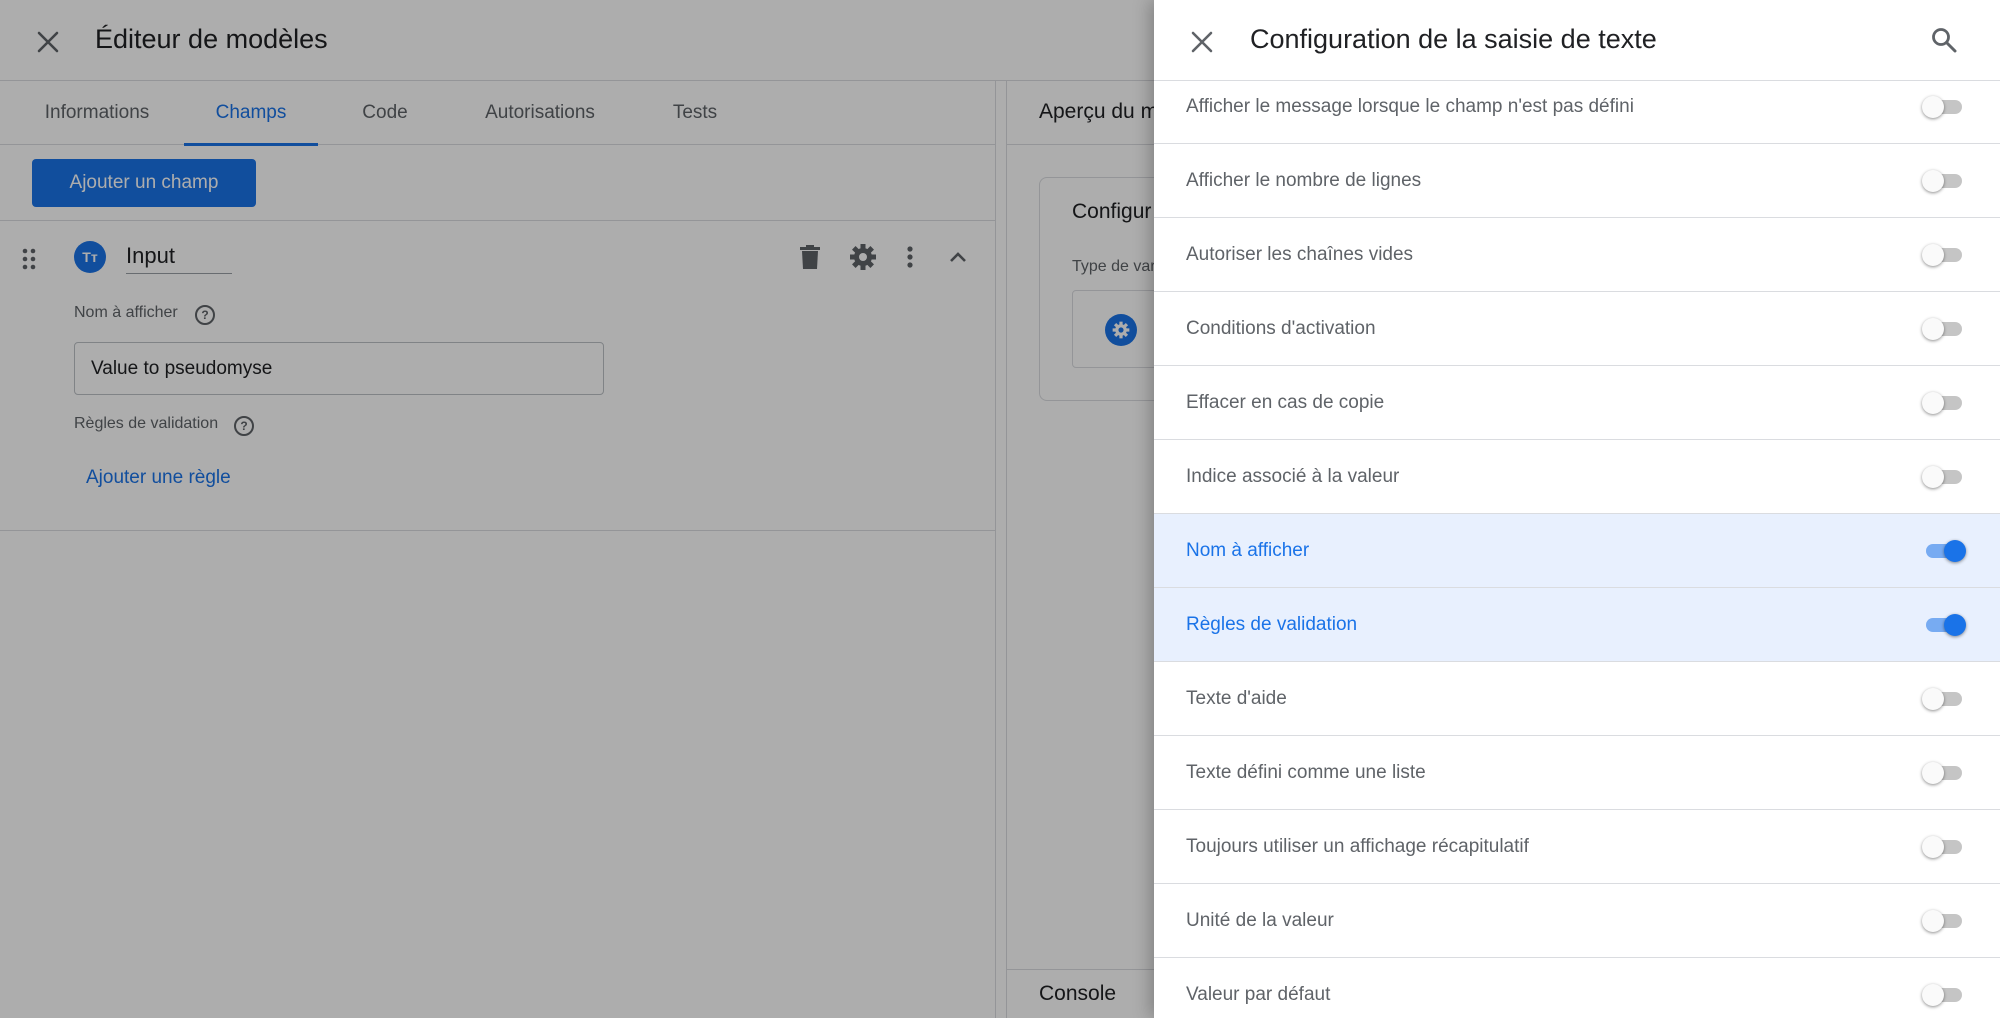 This screenshot has height=1018, width=2000. Describe the element at coordinates (1304, 180) in the screenshot. I see `setting-label: Afficher le nombre de lignes` at that location.